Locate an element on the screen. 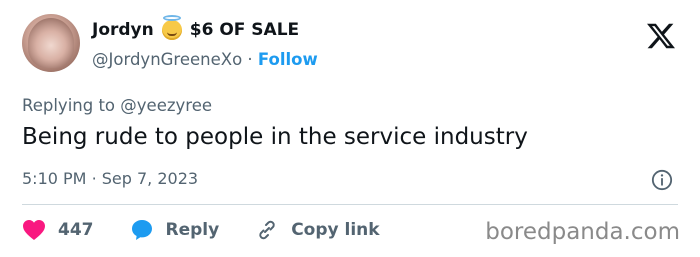 This screenshot has width=700, height=257. user-name-row: Jordyn $6 OF SALE is located at coordinates (196, 27).